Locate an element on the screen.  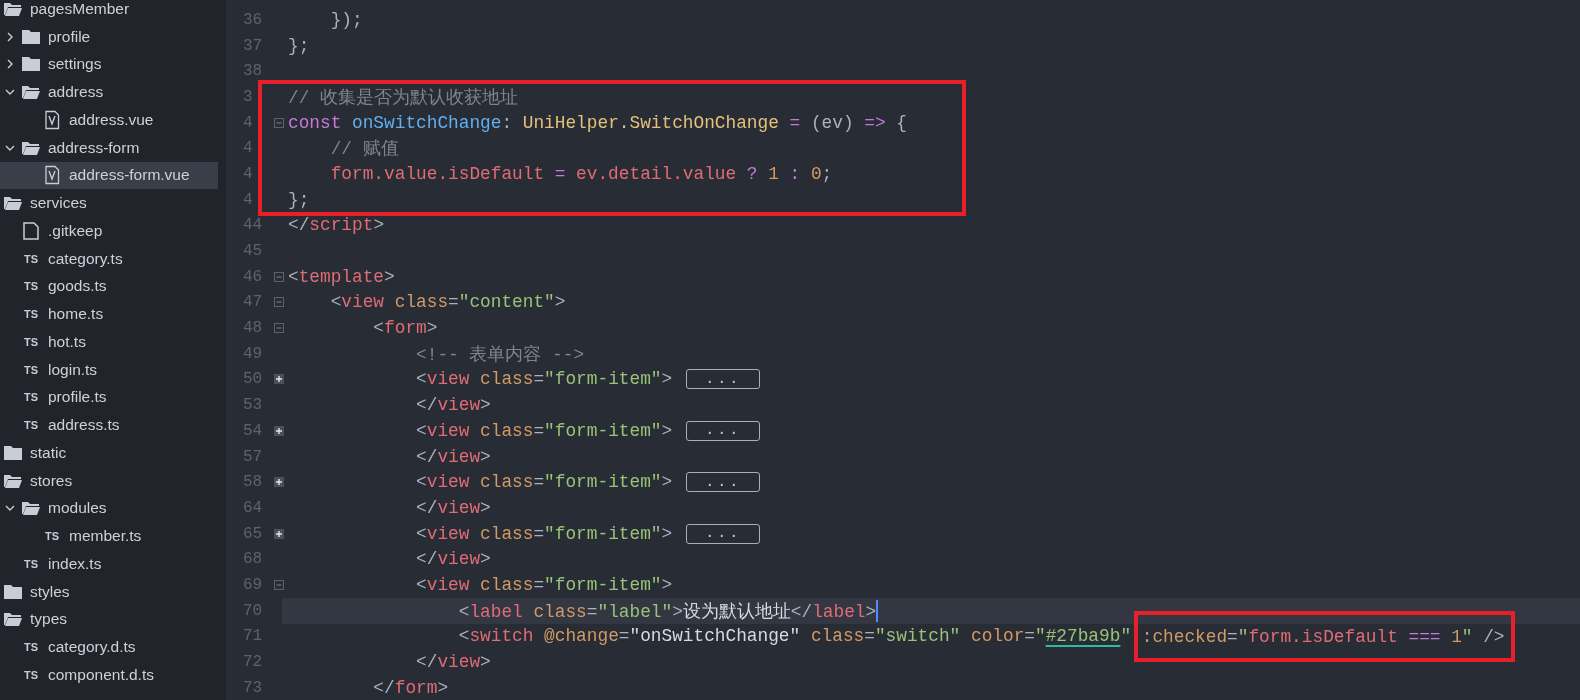
line-number: 38 is located at coordinates (253, 71).